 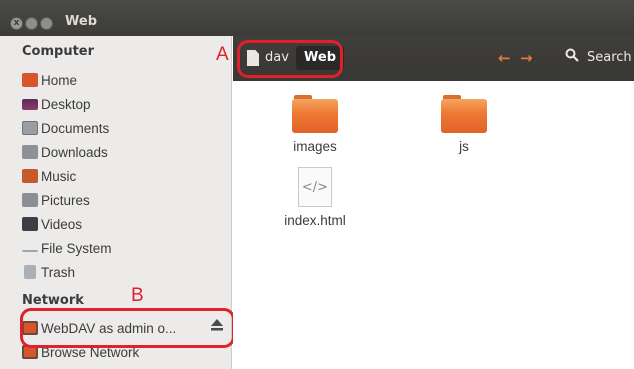 What do you see at coordinates (122, 128) in the screenshot?
I see `sidebar-item-documents: Documents` at bounding box center [122, 128].